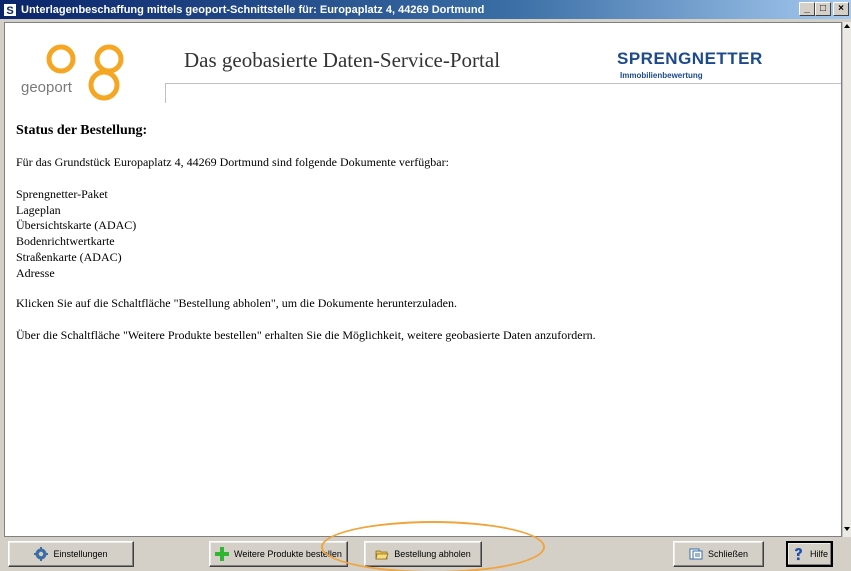 The height and width of the screenshot is (571, 851). Describe the element at coordinates (35, 272) in the screenshot. I see `document-item: Adresse` at that location.